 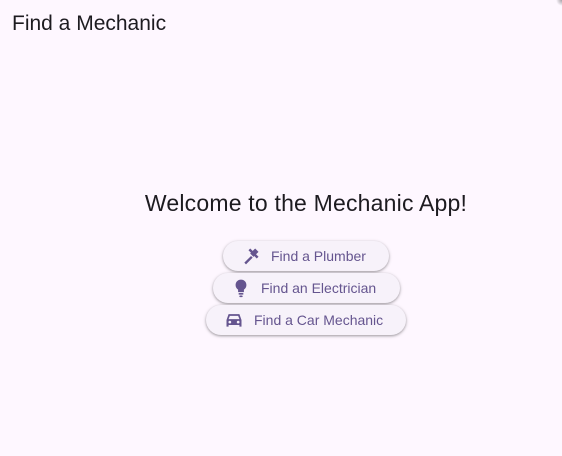 I want to click on find-plumber-label: Find a Plumber, so click(x=318, y=256).